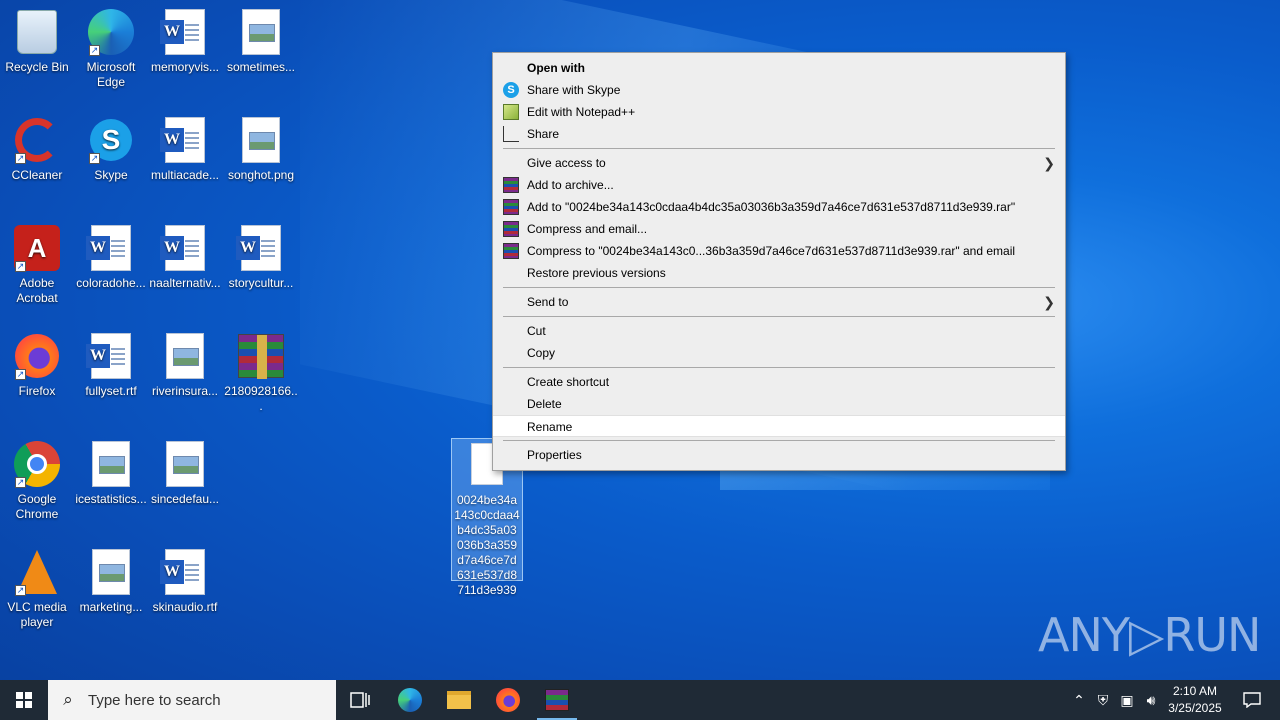 The image size is (1280, 720). What do you see at coordinates (37, 290) in the screenshot?
I see `desktop-icon-label: Adobe Acrobat` at bounding box center [37, 290].